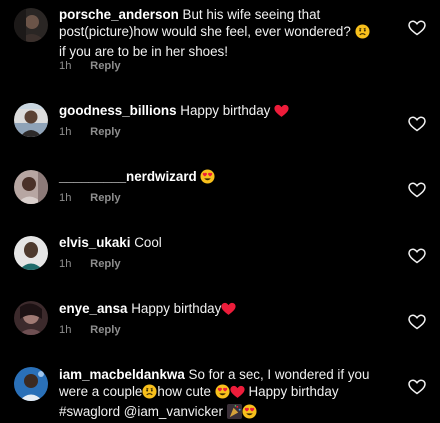 The width and height of the screenshot is (440, 423). Describe the element at coordinates (118, 110) in the screenshot. I see `comment-username: goodness_billions` at that location.